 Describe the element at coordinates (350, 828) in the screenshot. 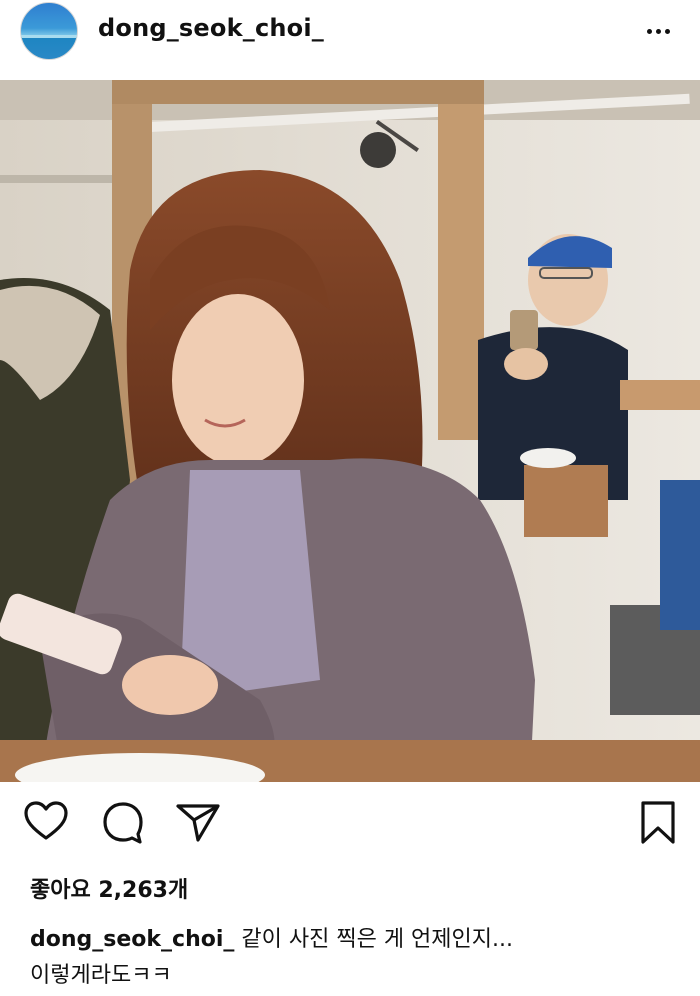

I see `post-actions` at that location.